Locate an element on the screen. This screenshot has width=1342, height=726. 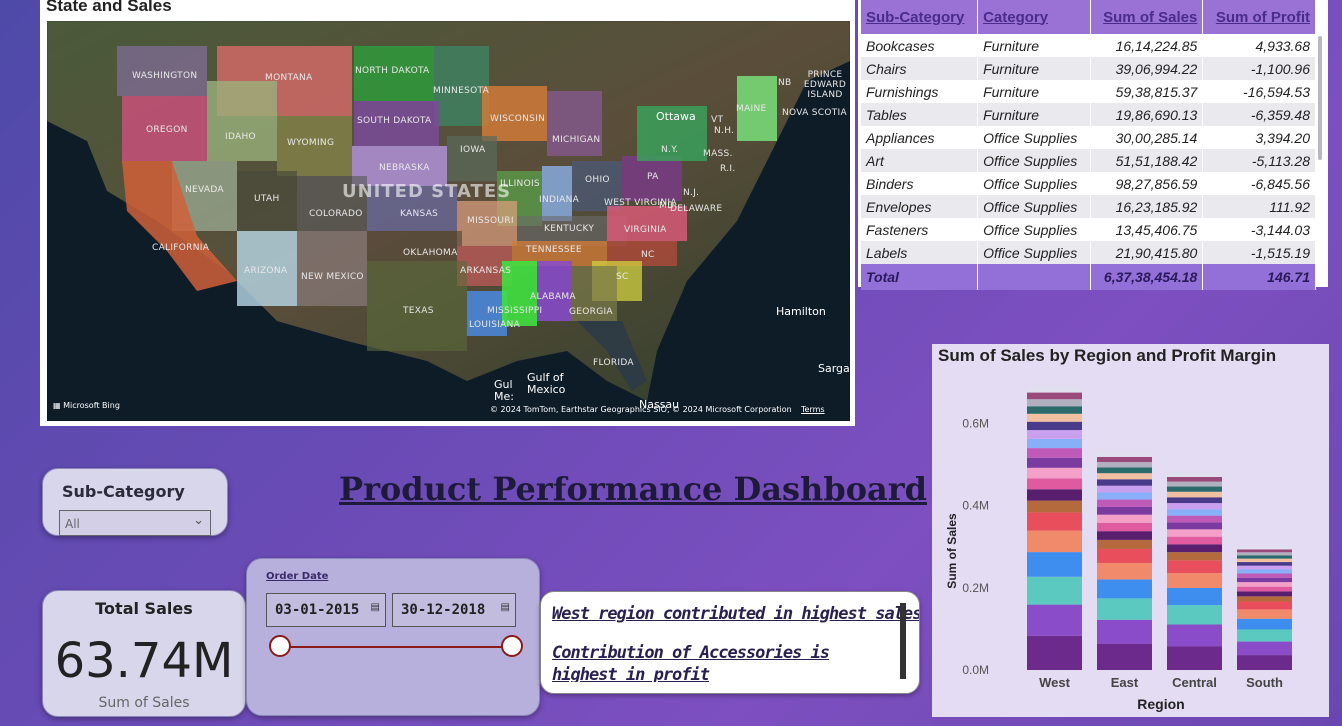
bar-central is located at coordinates (1194, 571).